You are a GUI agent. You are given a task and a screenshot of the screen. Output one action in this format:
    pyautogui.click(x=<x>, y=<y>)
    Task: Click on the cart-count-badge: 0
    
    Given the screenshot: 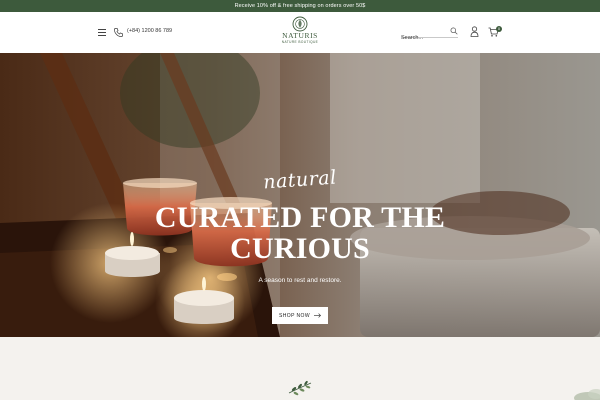 What is the action you would take?
    pyautogui.click(x=499, y=29)
    